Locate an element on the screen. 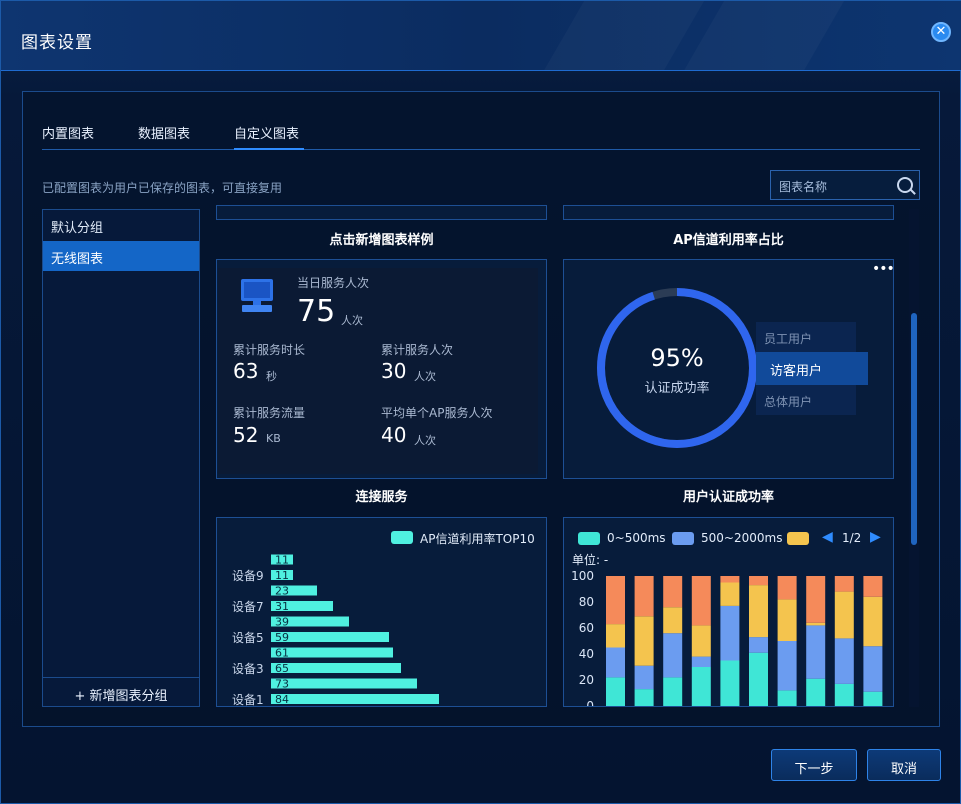 The width and height of the screenshot is (961, 804). category-label: 设备3 is located at coordinates (248, 669).